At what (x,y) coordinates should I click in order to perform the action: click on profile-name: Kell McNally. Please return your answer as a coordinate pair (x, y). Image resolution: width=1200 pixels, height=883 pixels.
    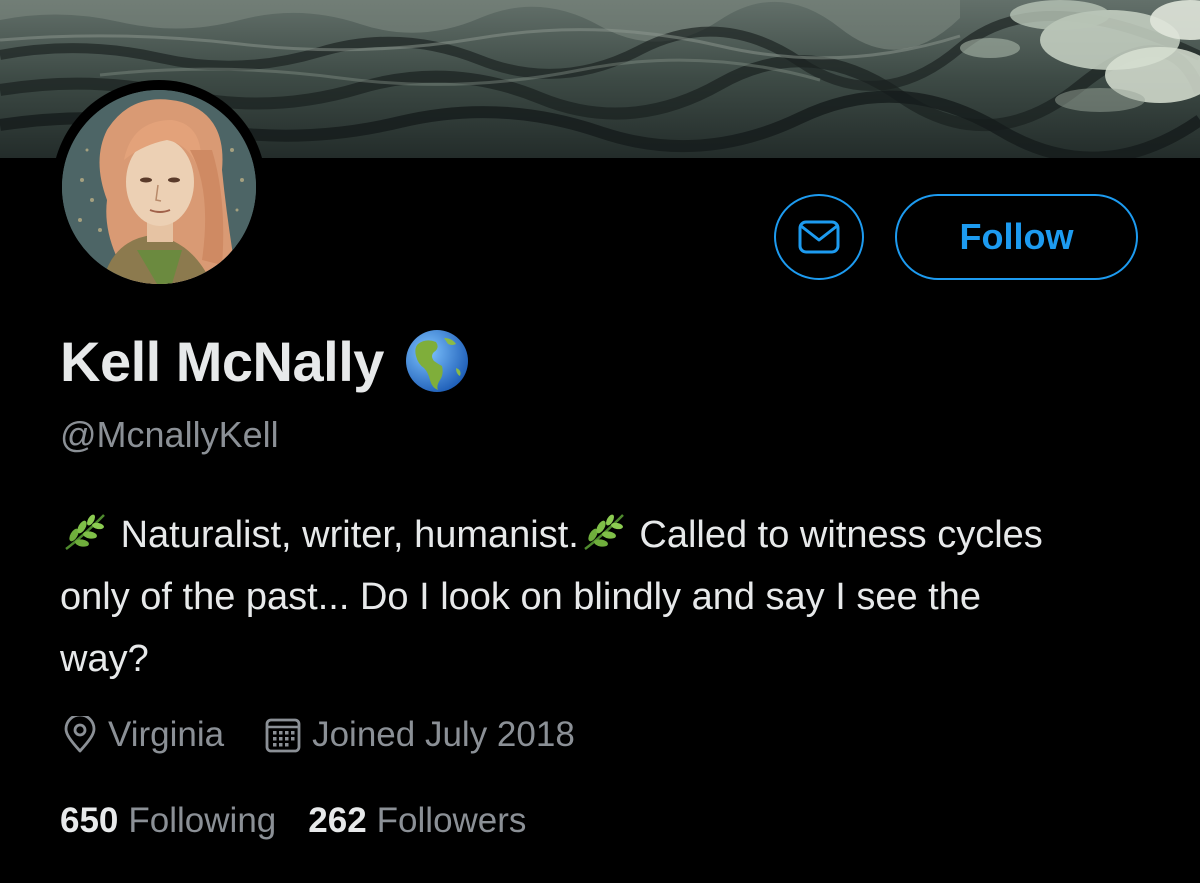
    Looking at the image, I should click on (222, 361).